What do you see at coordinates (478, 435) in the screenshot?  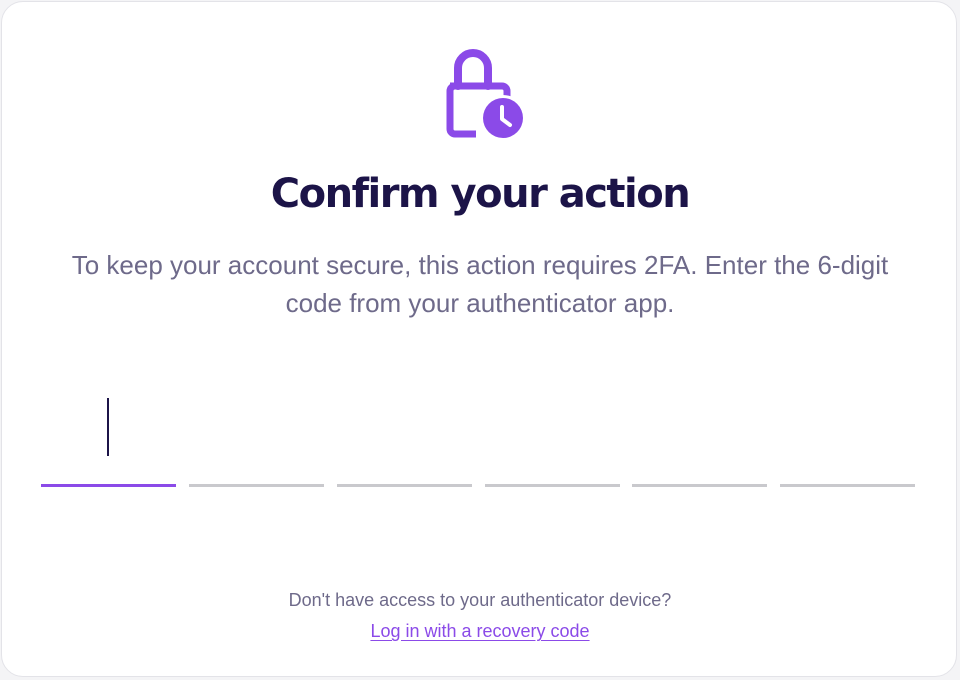 I see `otp-code-input` at bounding box center [478, 435].